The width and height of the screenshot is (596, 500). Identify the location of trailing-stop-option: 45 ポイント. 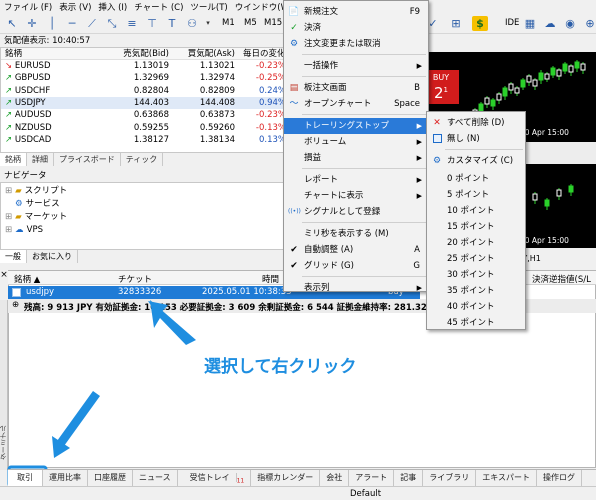
(476, 323).